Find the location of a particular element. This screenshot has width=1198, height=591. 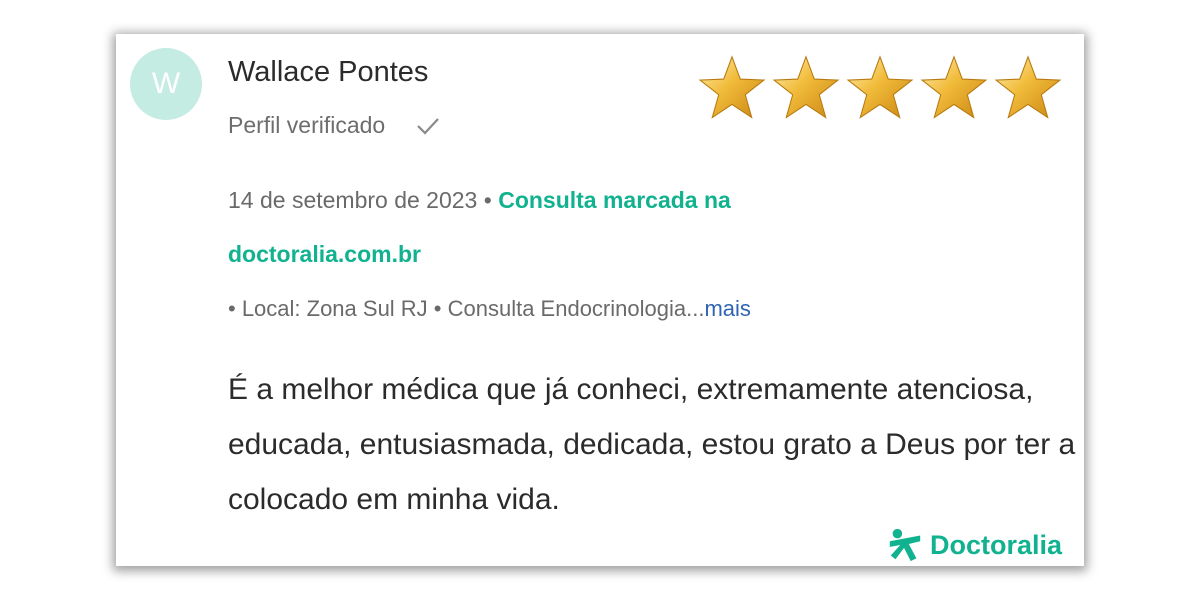

doctoralia-brand: Doctoralia is located at coordinates (974, 545).